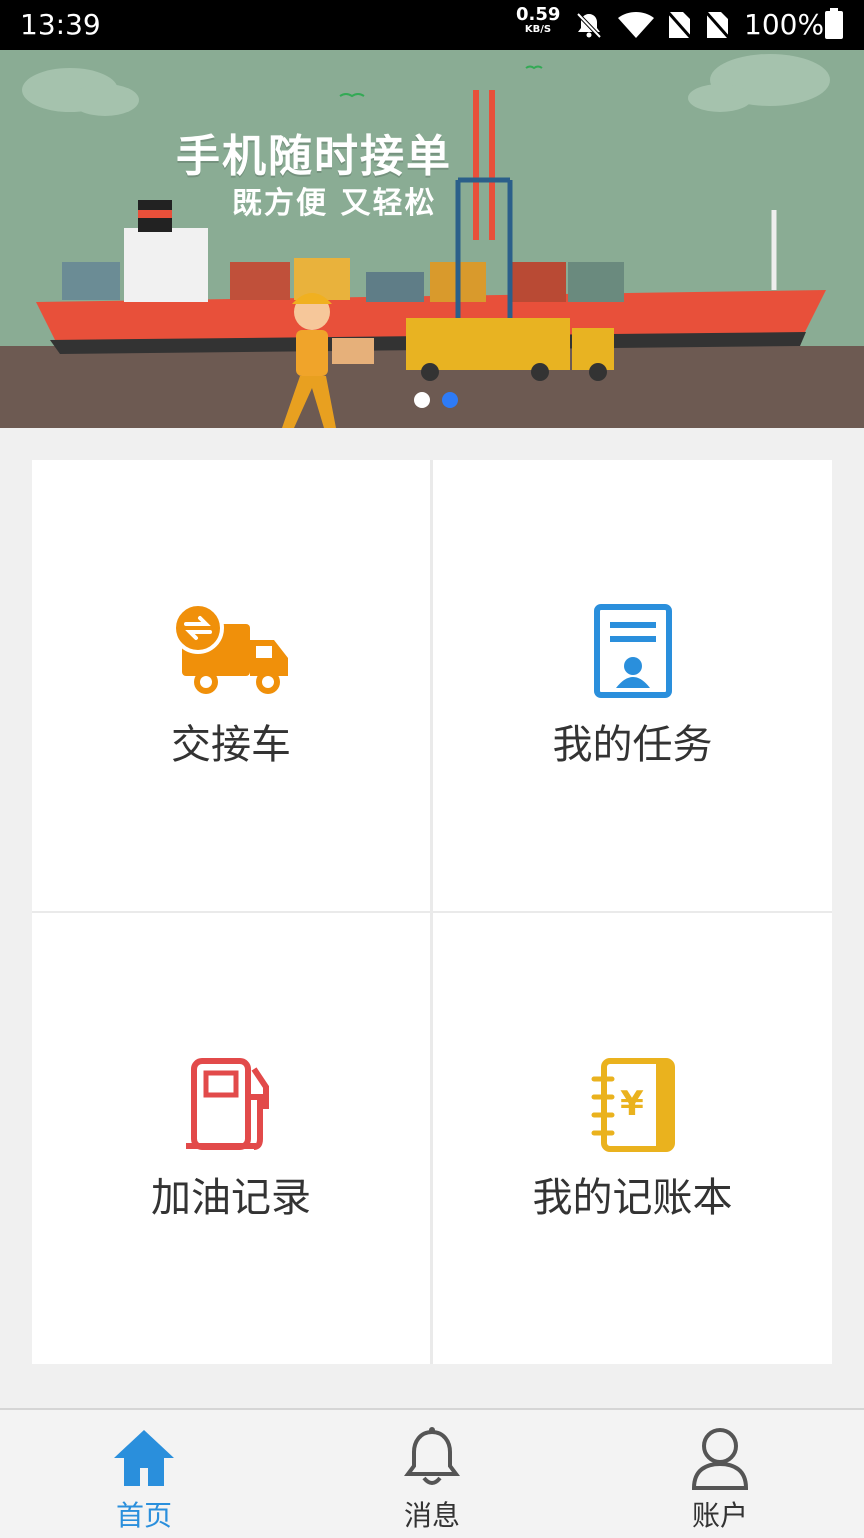 This screenshot has height=1538, width=864. I want to click on menu-item-label: 加油记录, so click(231, 1198).